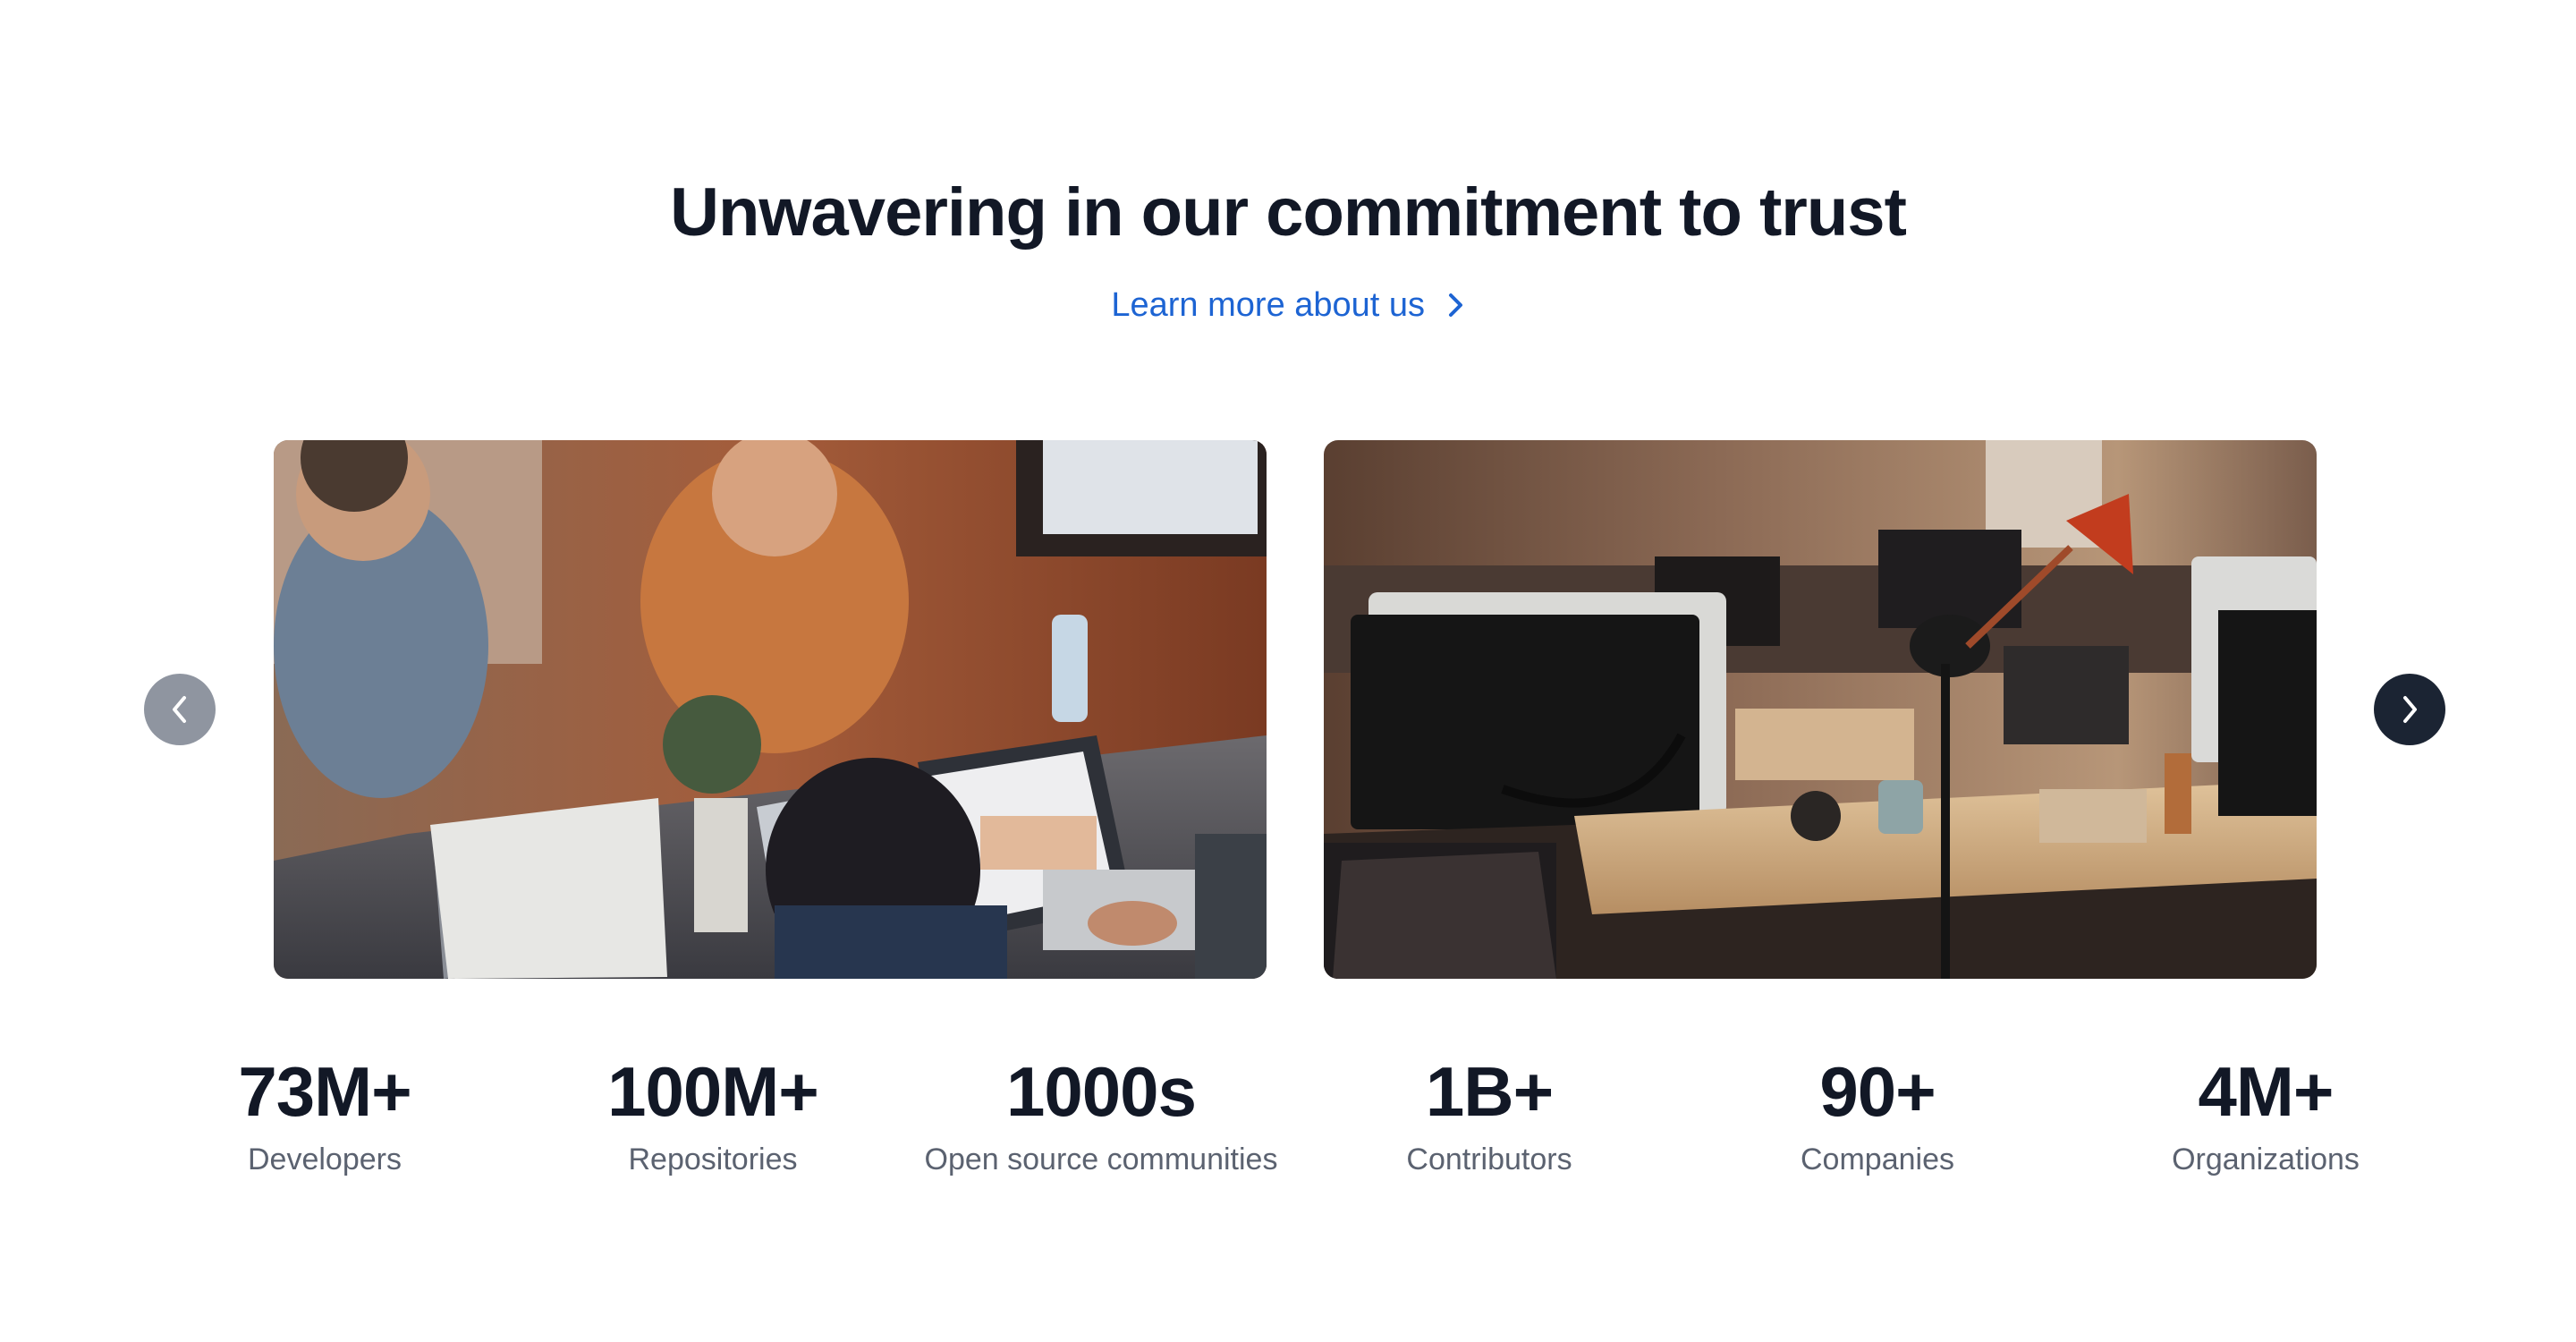  I want to click on section-heading: Unwavering in our commitment to trust, so click(1288, 213).